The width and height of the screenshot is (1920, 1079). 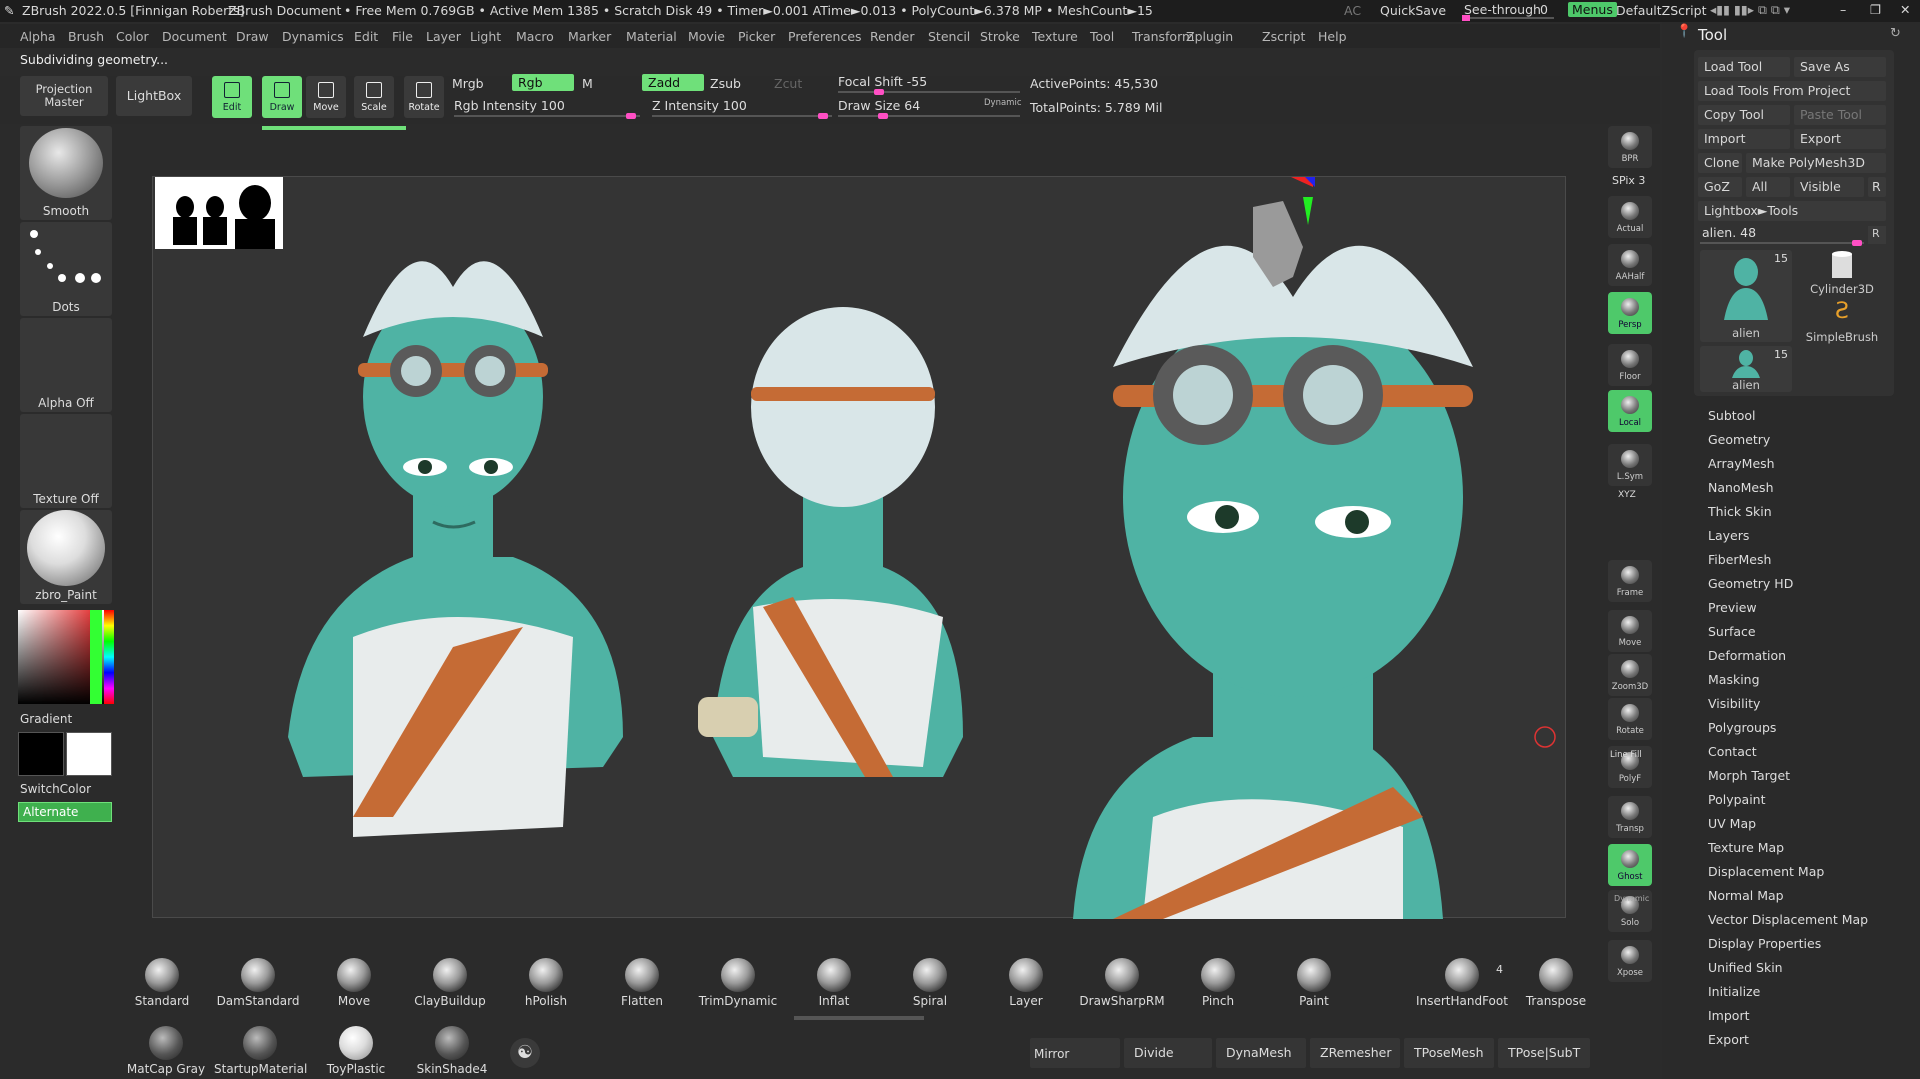 I want to click on menu-render: Render, so click(x=892, y=36).